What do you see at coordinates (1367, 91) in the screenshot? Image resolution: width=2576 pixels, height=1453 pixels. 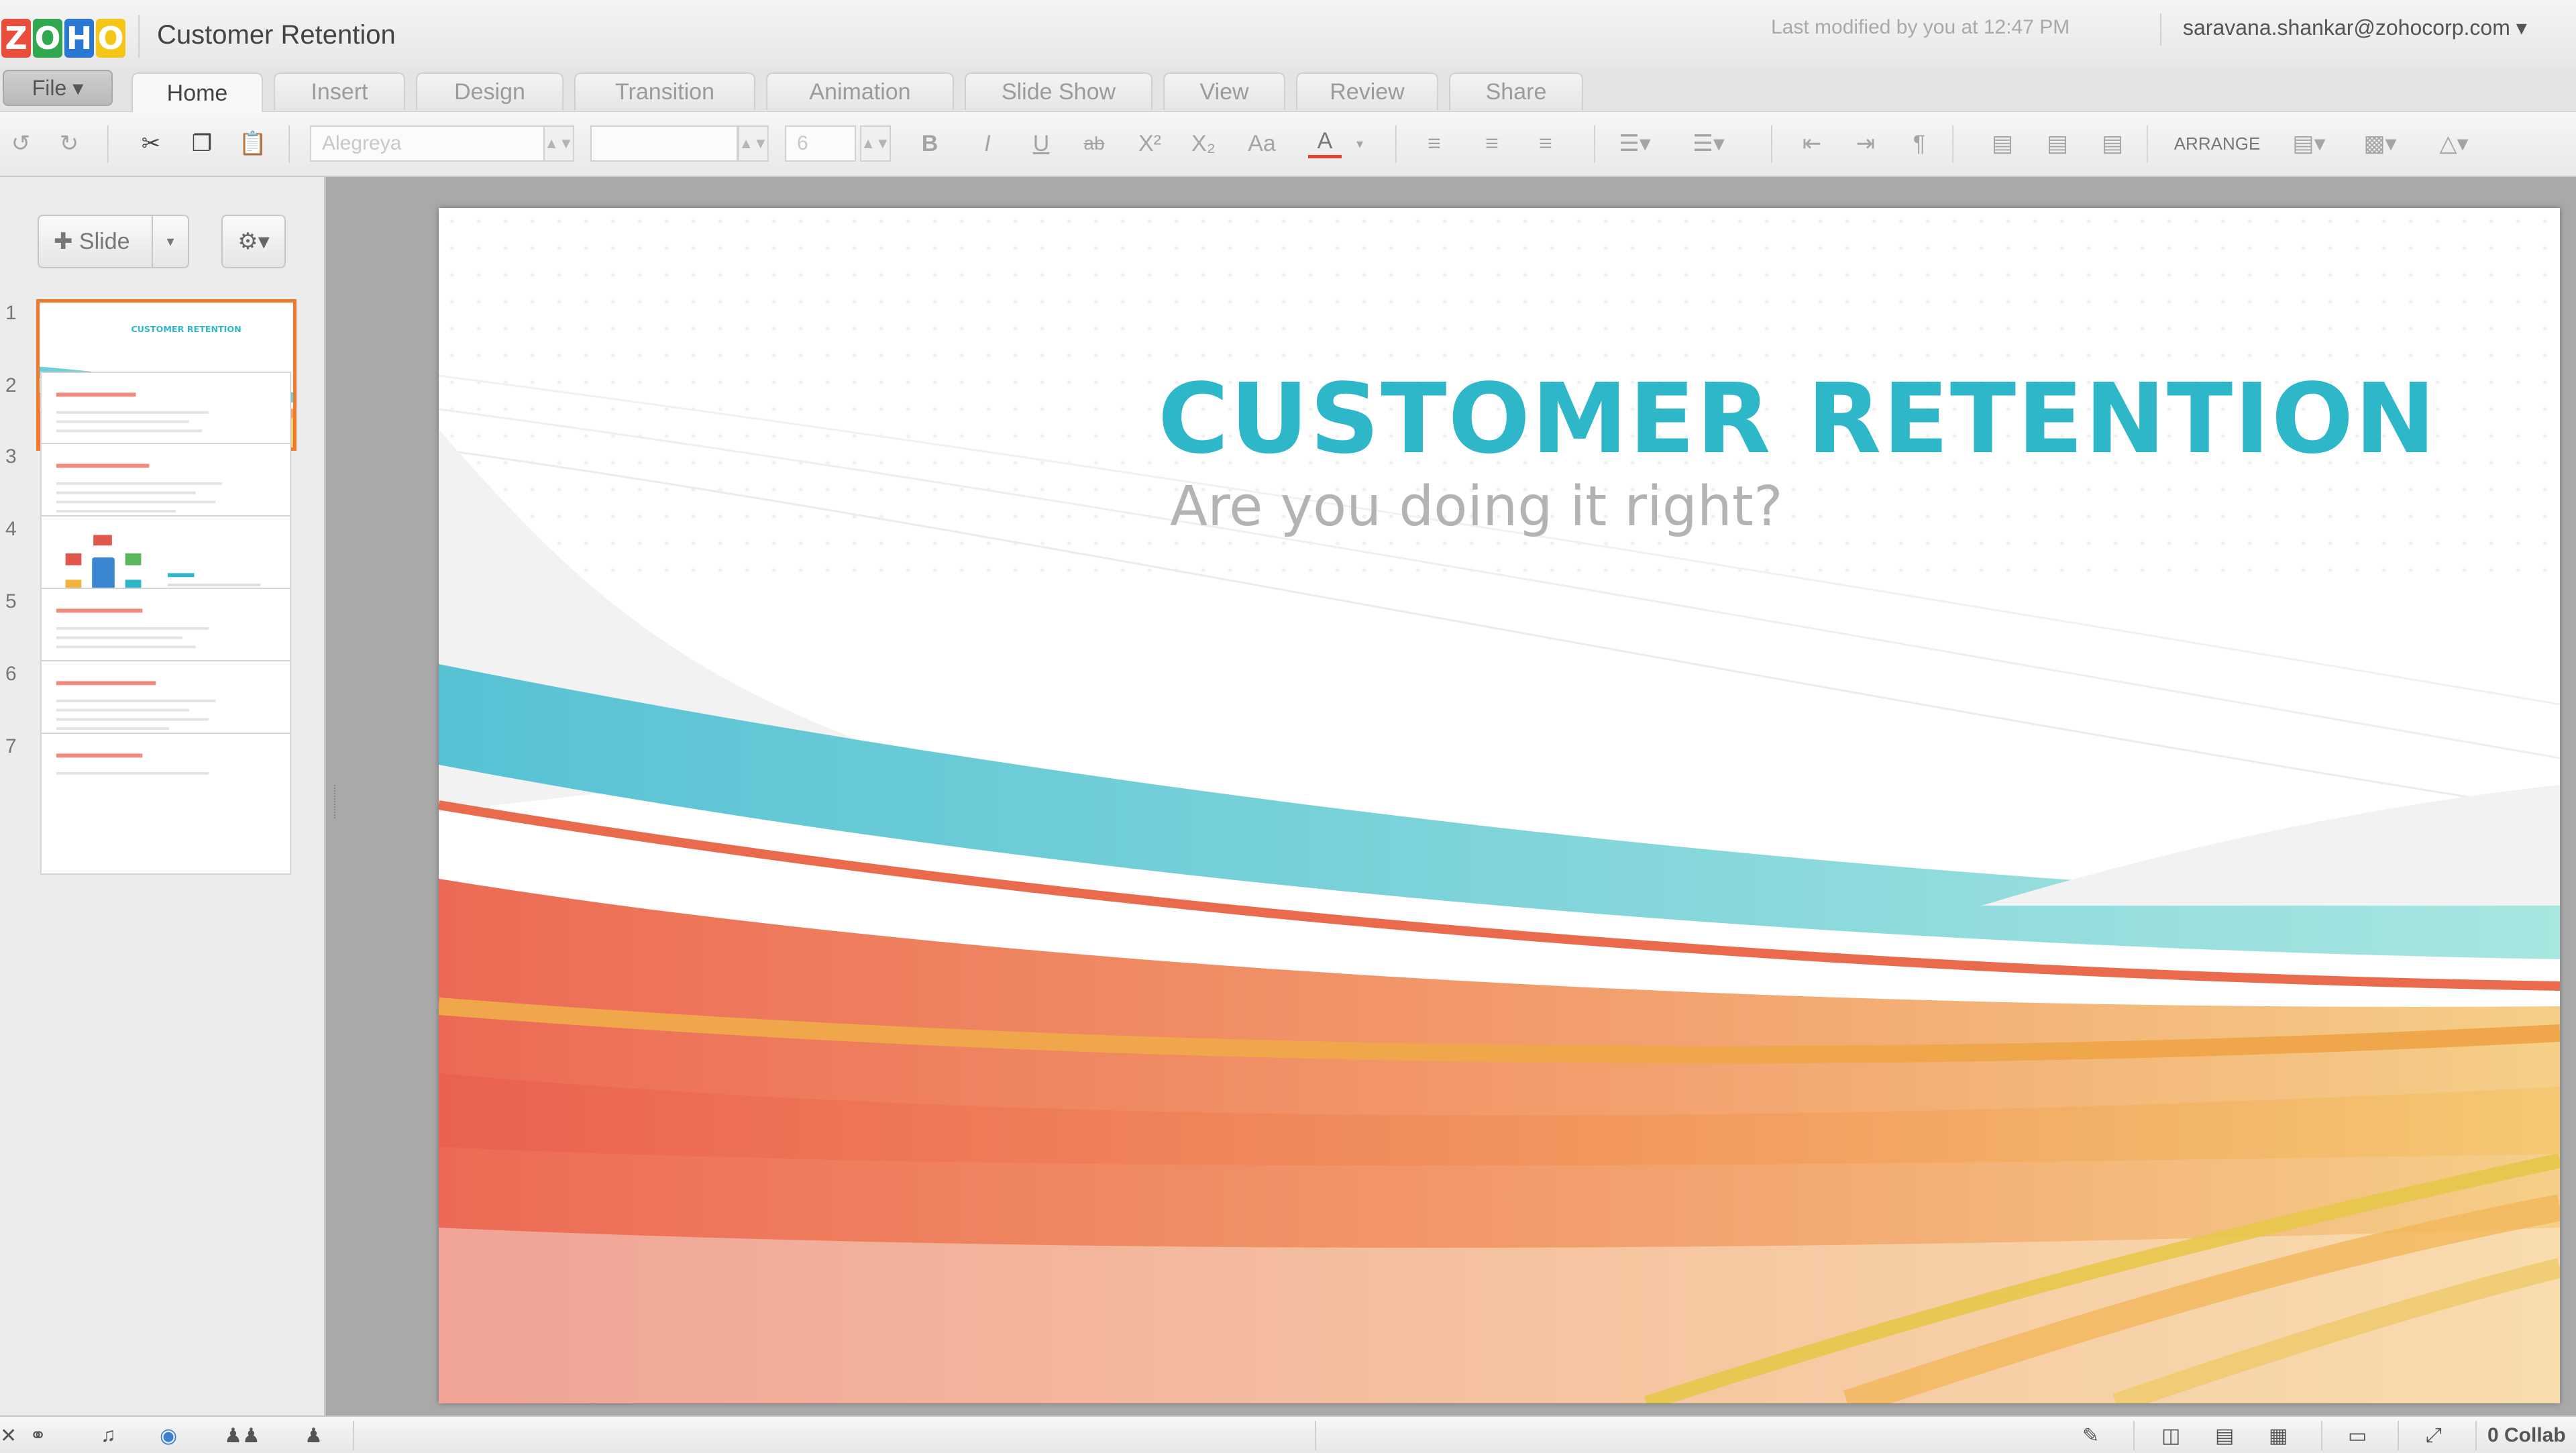 I see `tab-review: Review` at bounding box center [1367, 91].